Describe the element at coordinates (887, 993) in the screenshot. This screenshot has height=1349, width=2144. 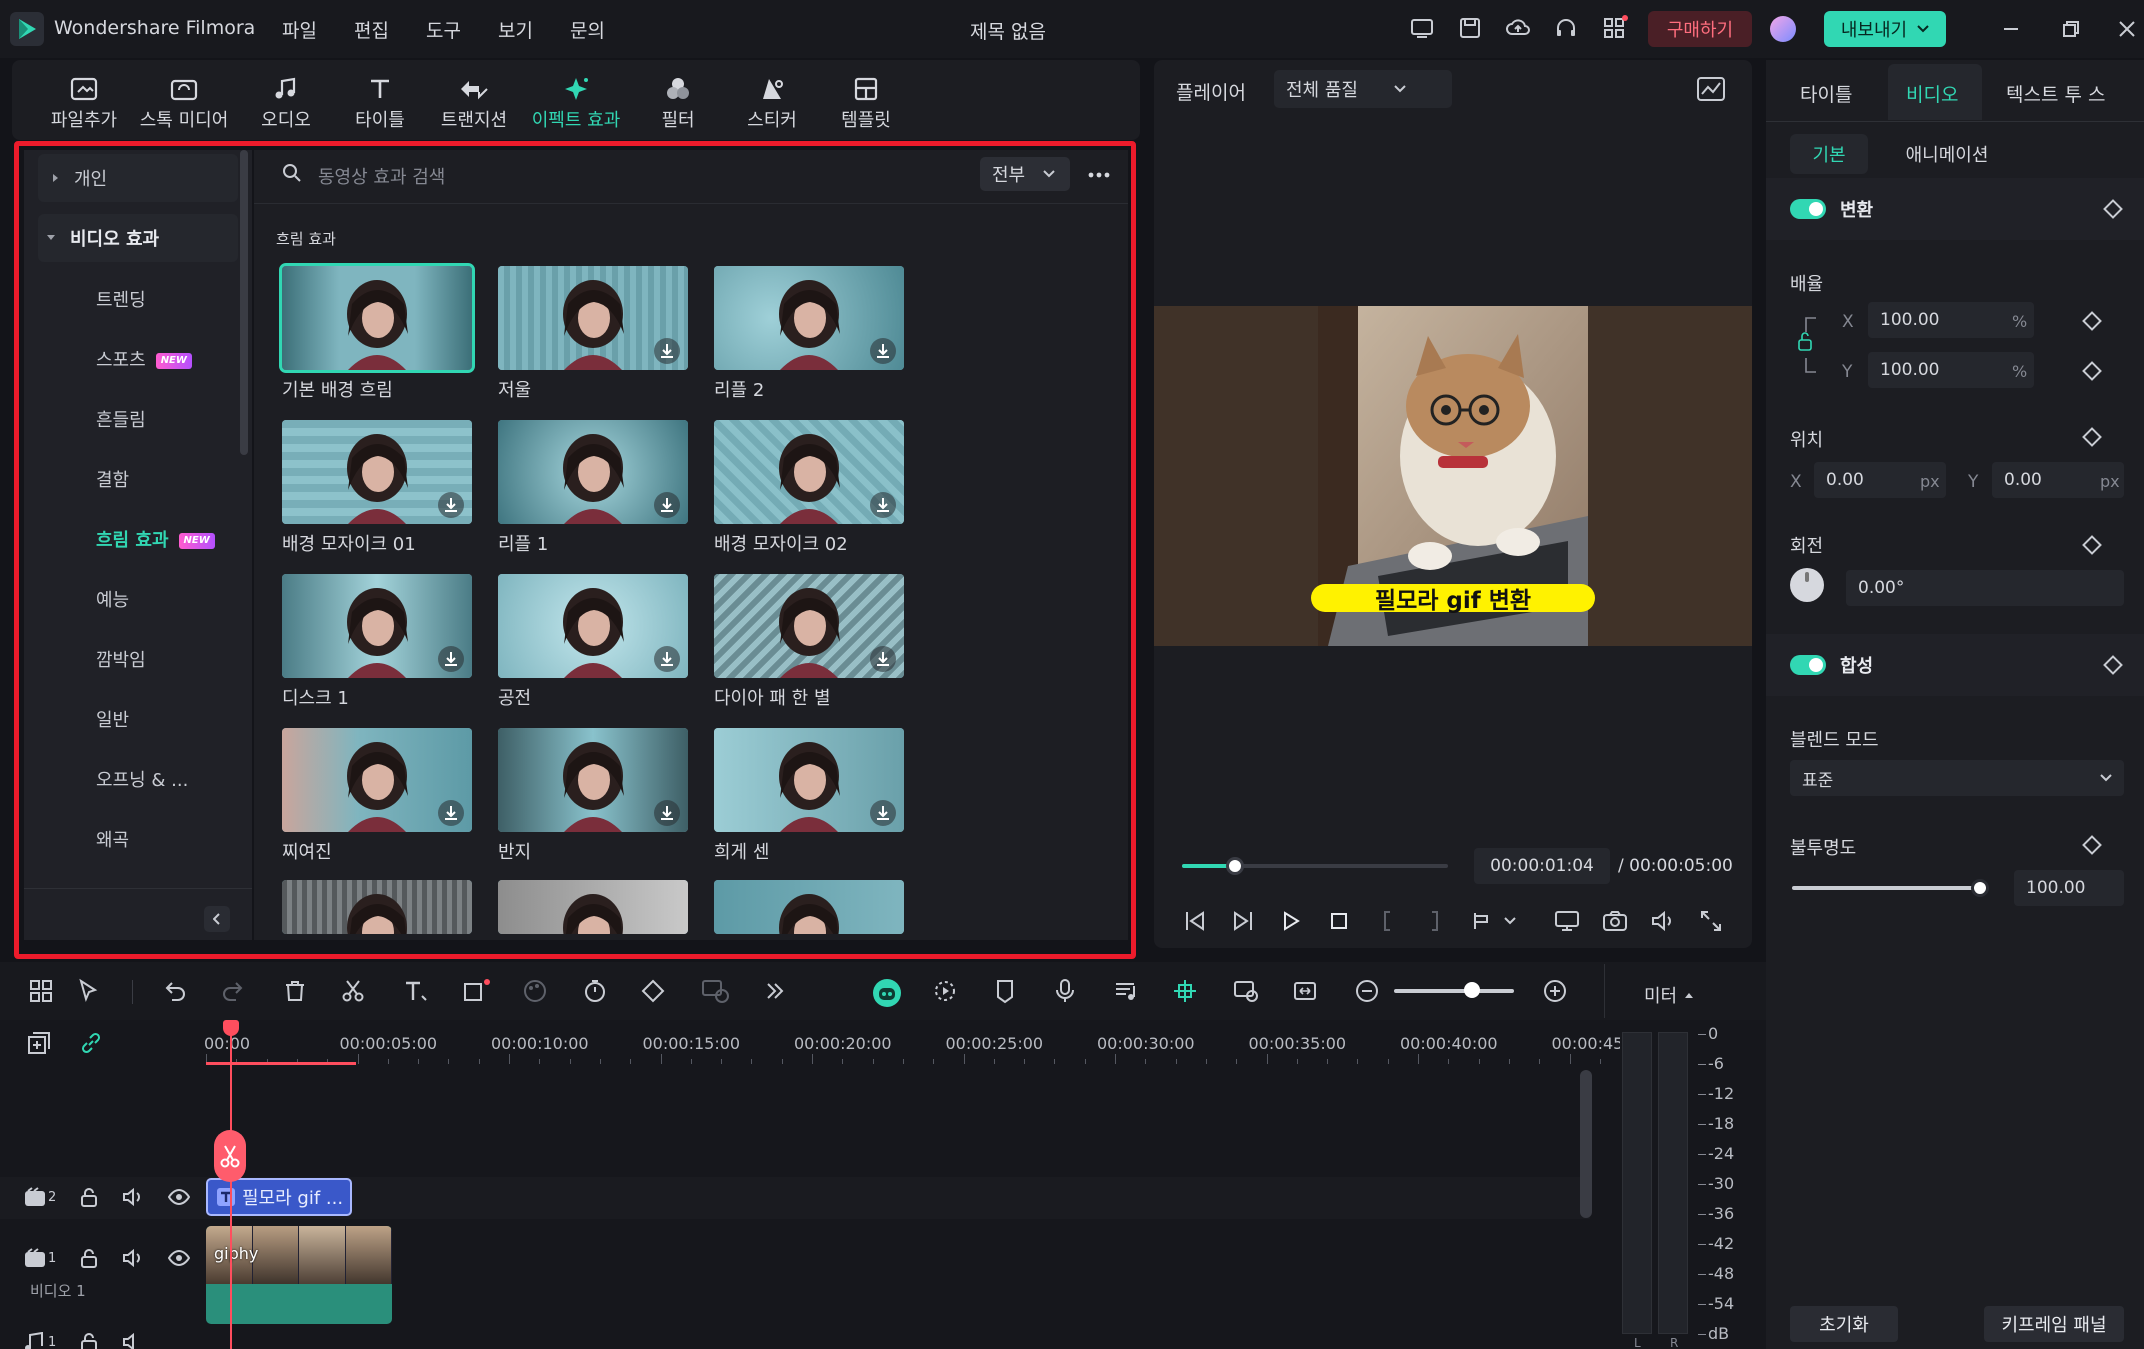
I see `ai-robot-icon` at that location.